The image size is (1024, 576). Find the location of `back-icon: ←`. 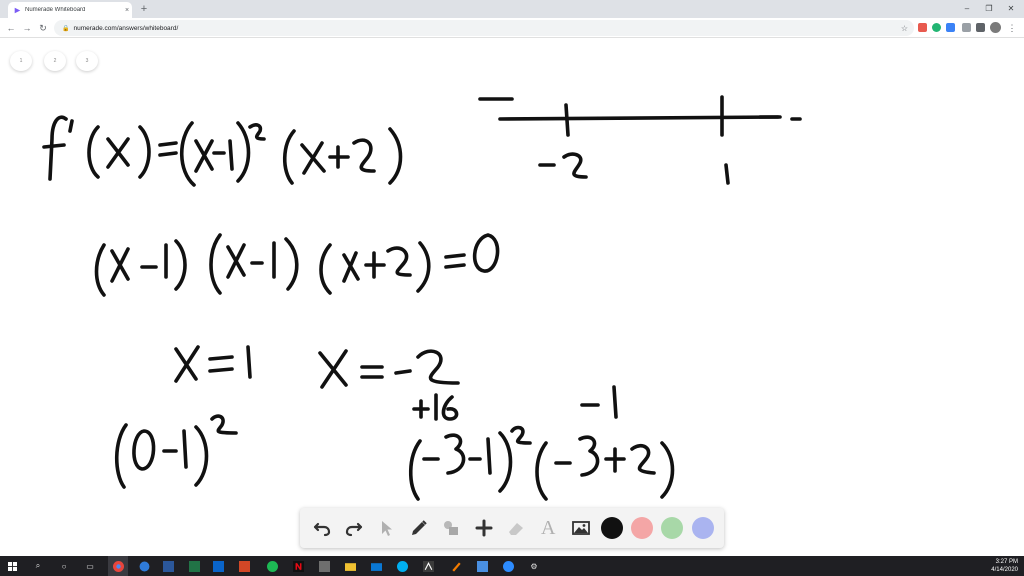

back-icon: ← is located at coordinates (11, 28).